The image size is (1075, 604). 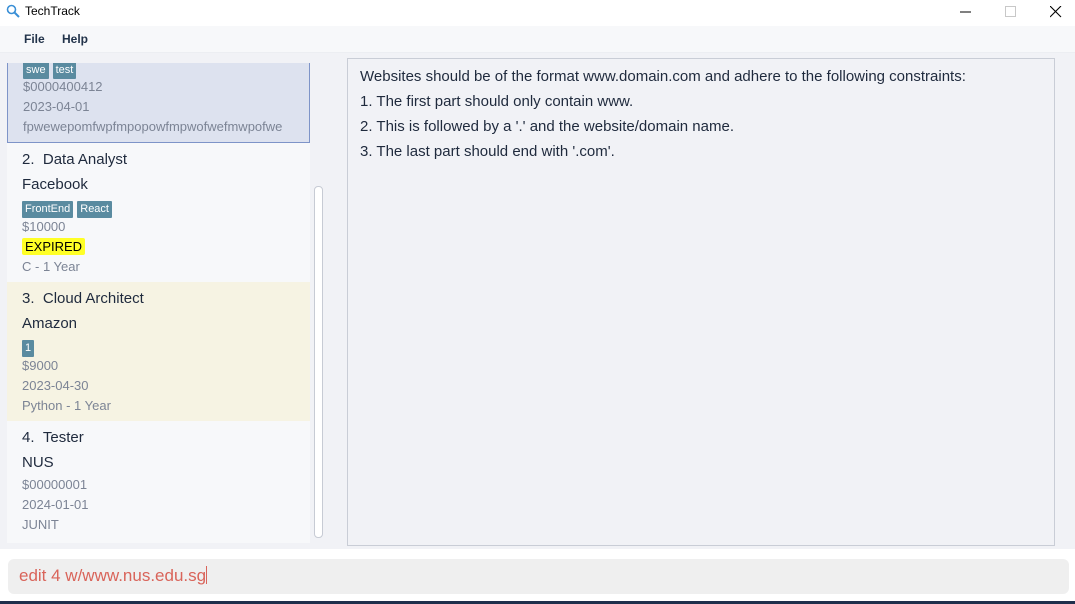 I want to click on job-extra: fpwewepomfwpfmpopowfmpwofwefmwpofwe, so click(x=153, y=126).